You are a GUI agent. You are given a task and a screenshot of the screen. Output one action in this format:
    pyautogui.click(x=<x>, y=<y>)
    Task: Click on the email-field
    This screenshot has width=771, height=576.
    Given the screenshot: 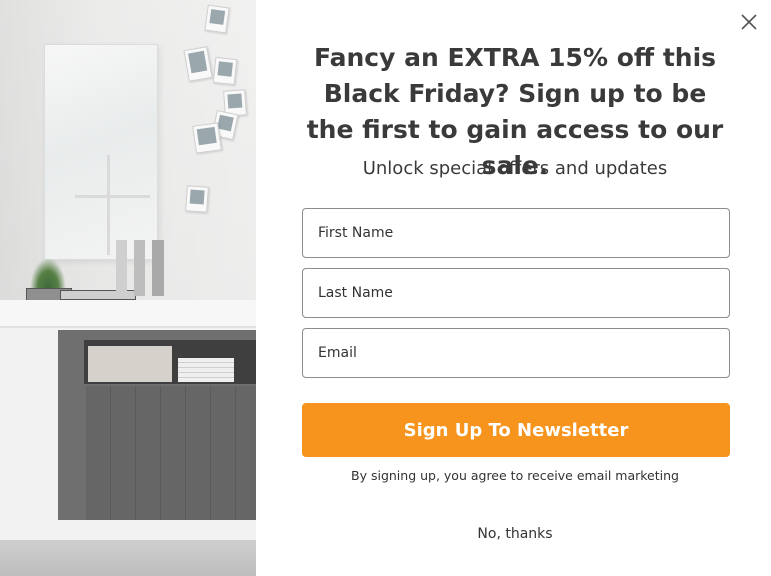 What is the action you would take?
    pyautogui.click(x=516, y=353)
    